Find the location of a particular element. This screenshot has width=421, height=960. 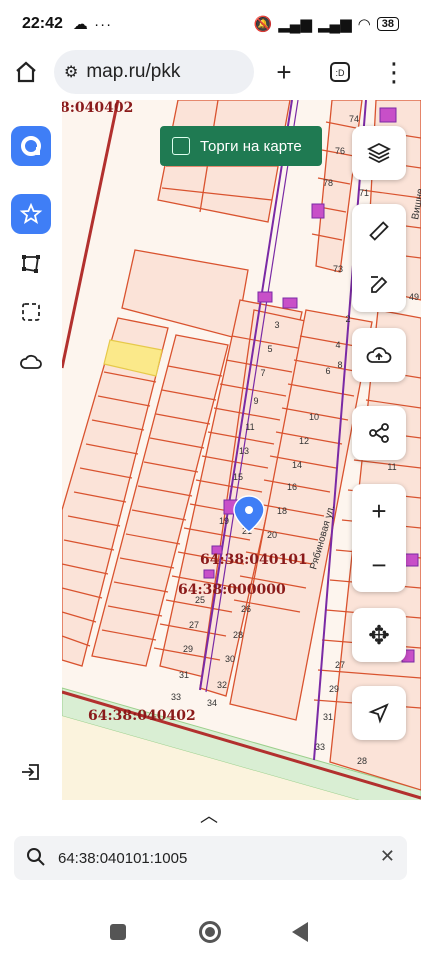

share-button is located at coordinates (379, 433).